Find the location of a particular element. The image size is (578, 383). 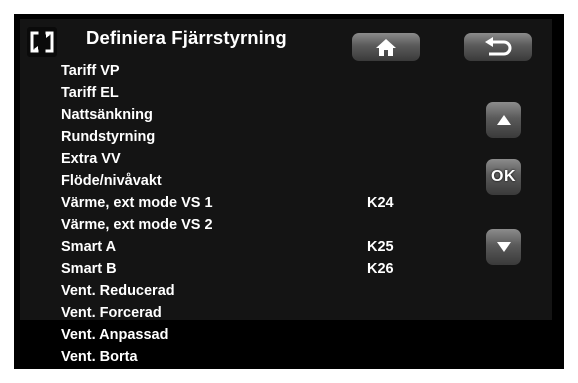

list-item-value: K26 is located at coordinates (380, 269).